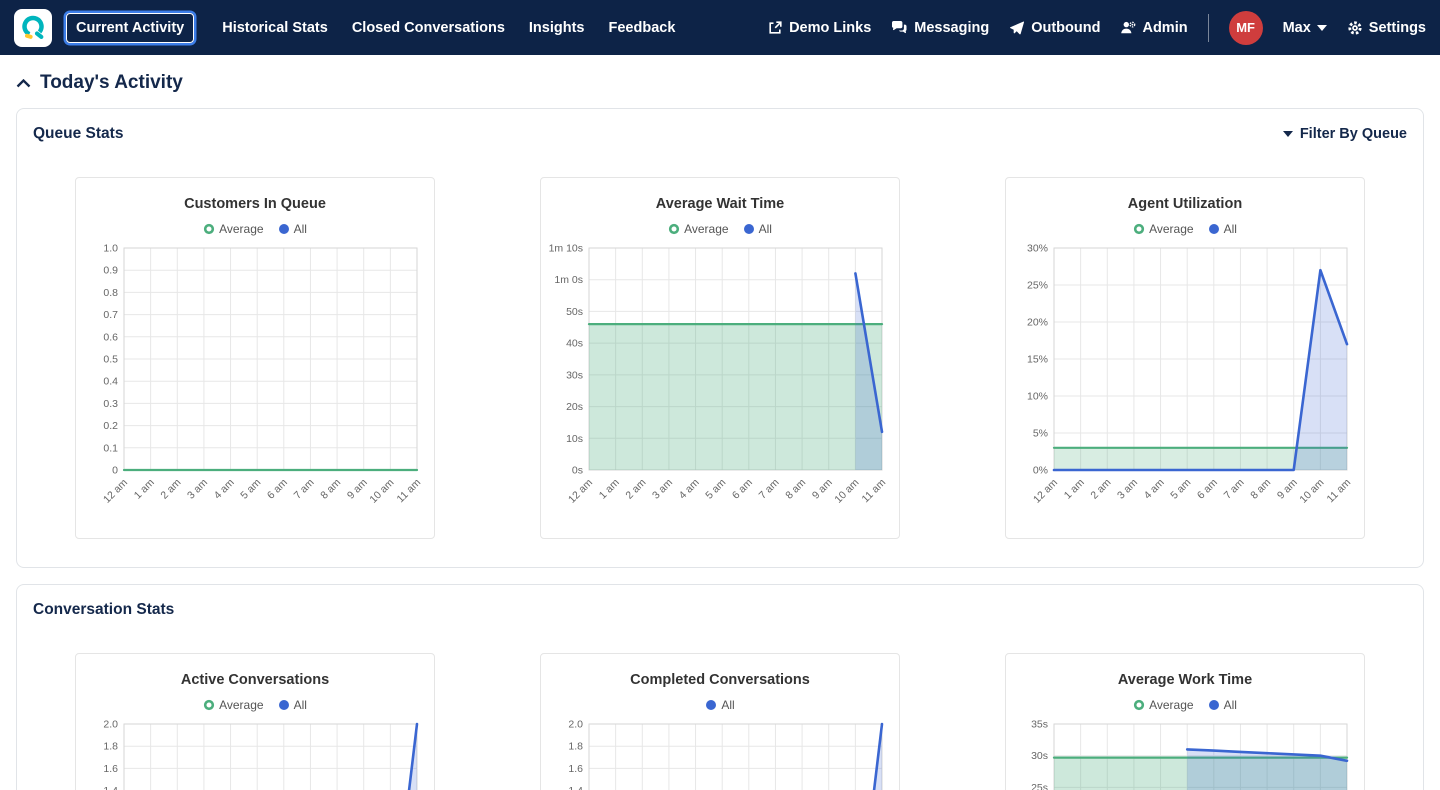 The width and height of the screenshot is (1440, 790). Describe the element at coordinates (110, 404) in the screenshot. I see `svg-text: 0.3` at that location.